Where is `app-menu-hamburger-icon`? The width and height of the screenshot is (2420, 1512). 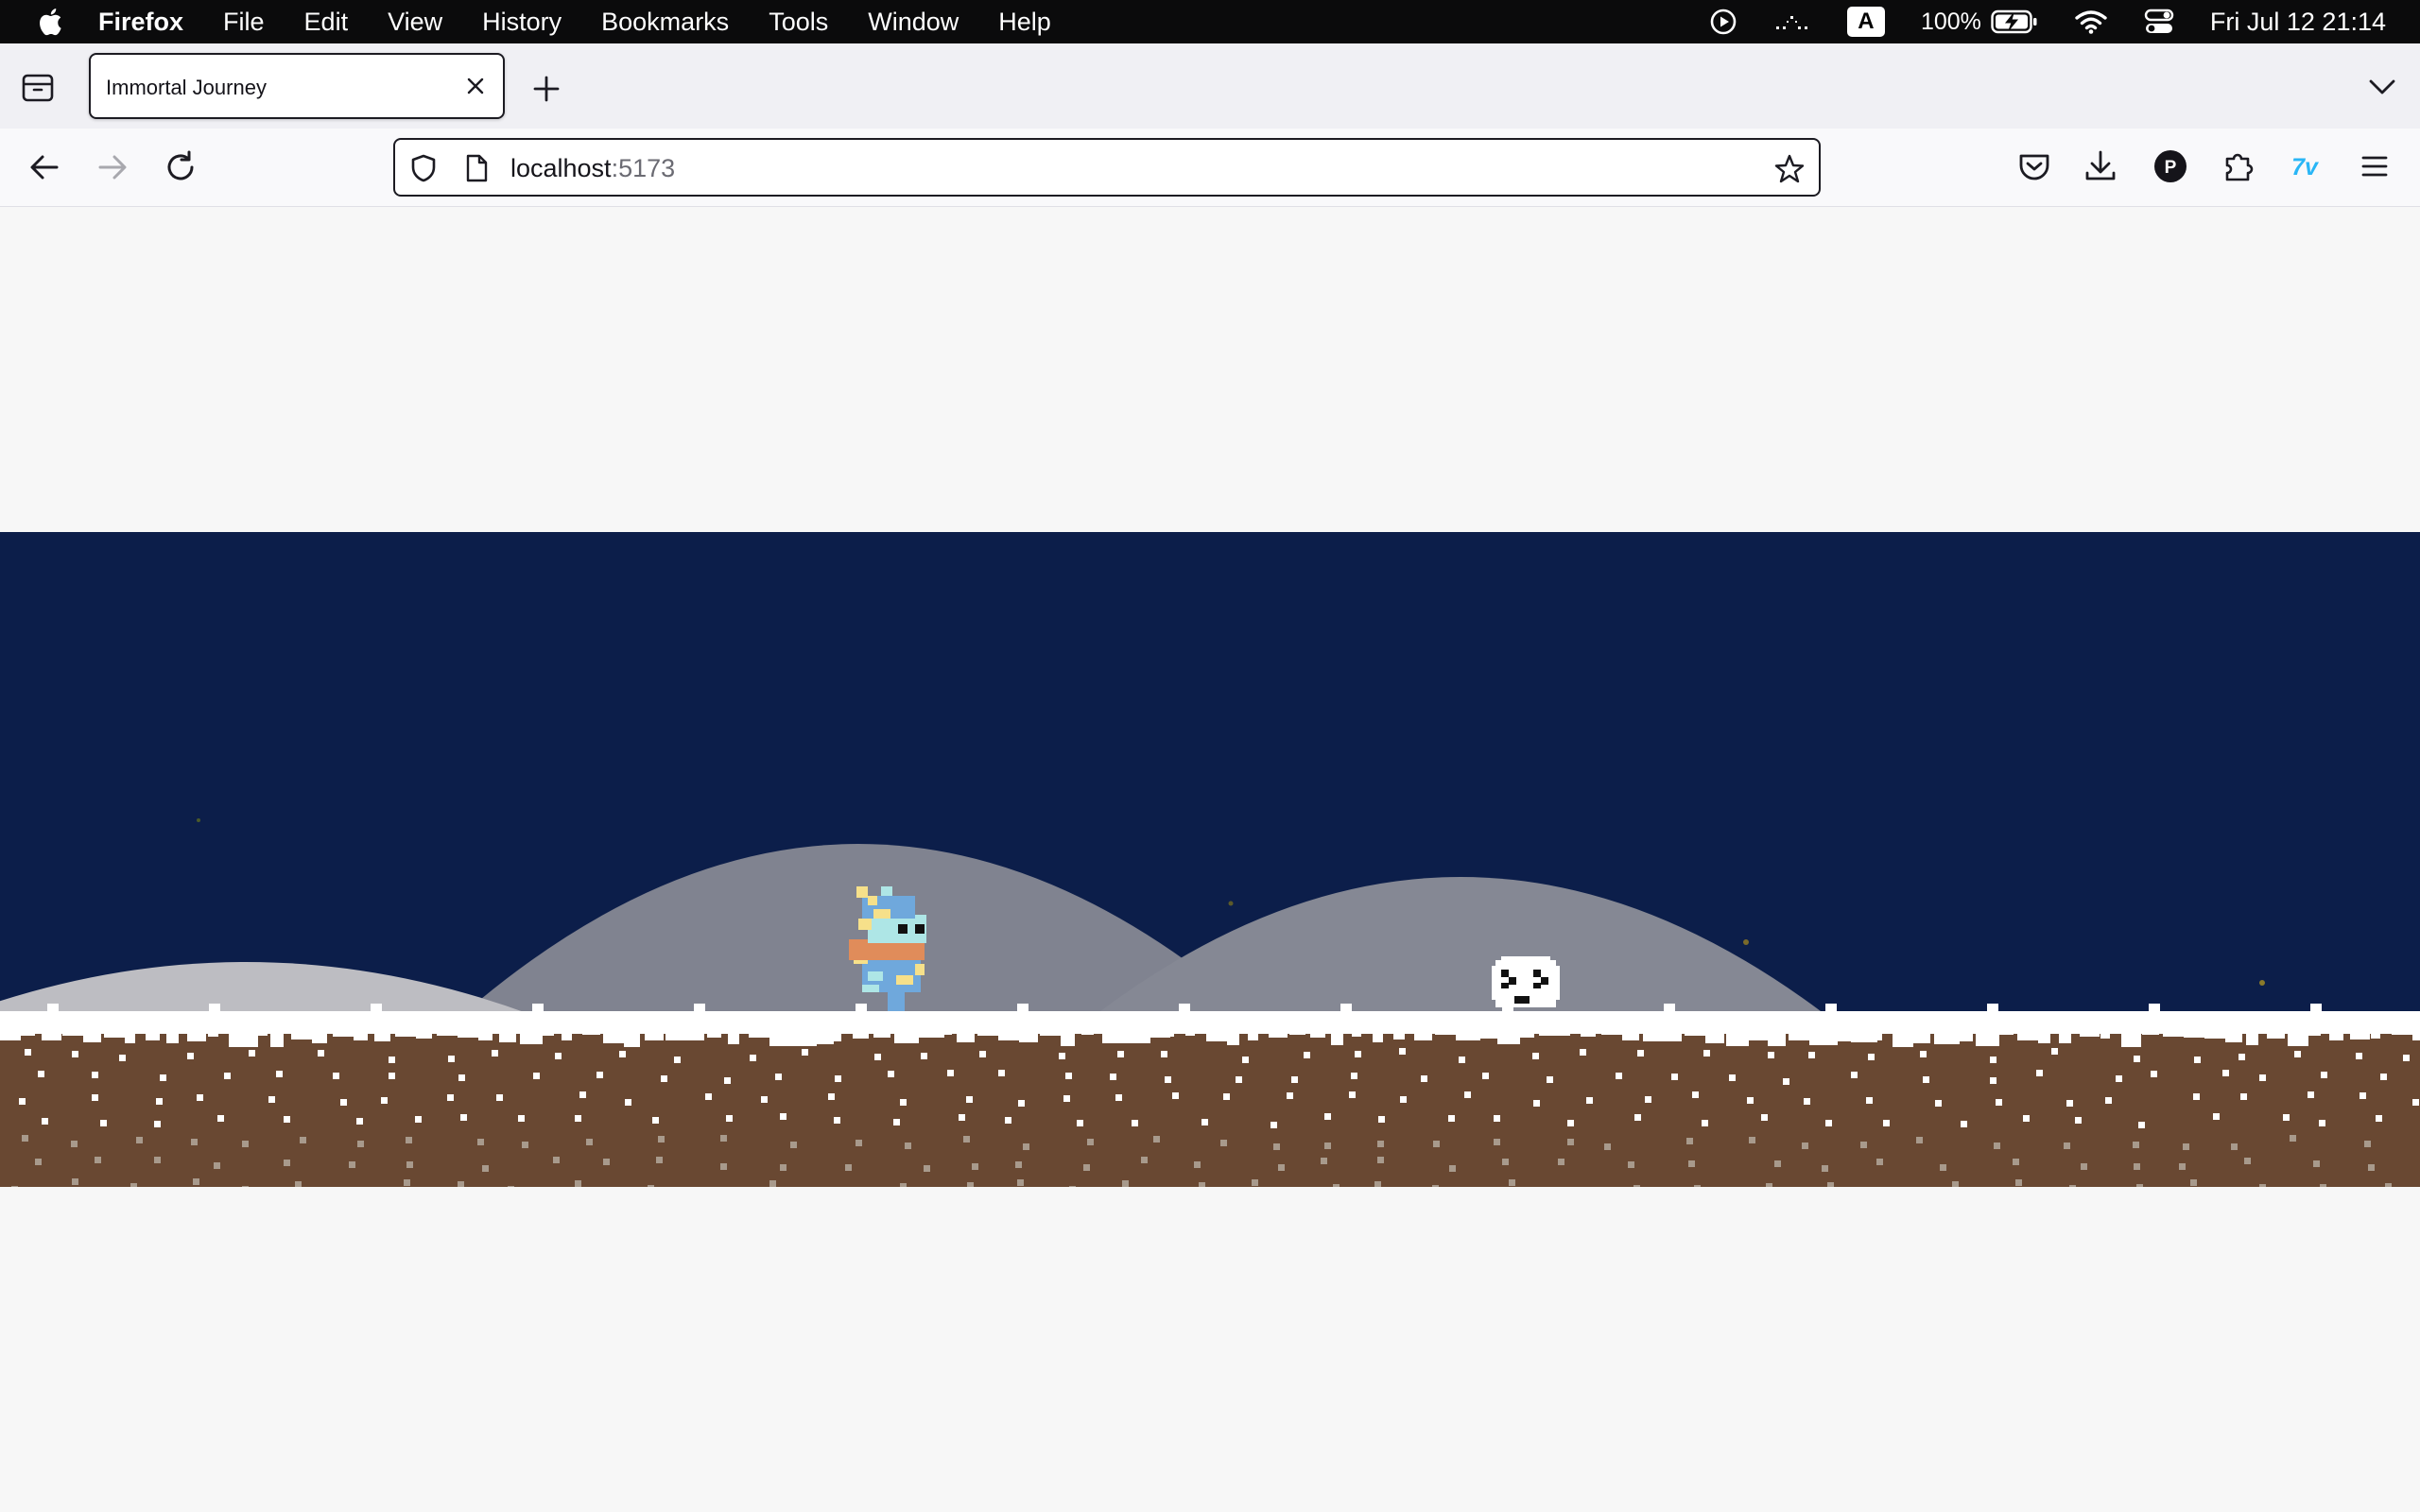
app-menu-hamburger-icon is located at coordinates (2375, 166).